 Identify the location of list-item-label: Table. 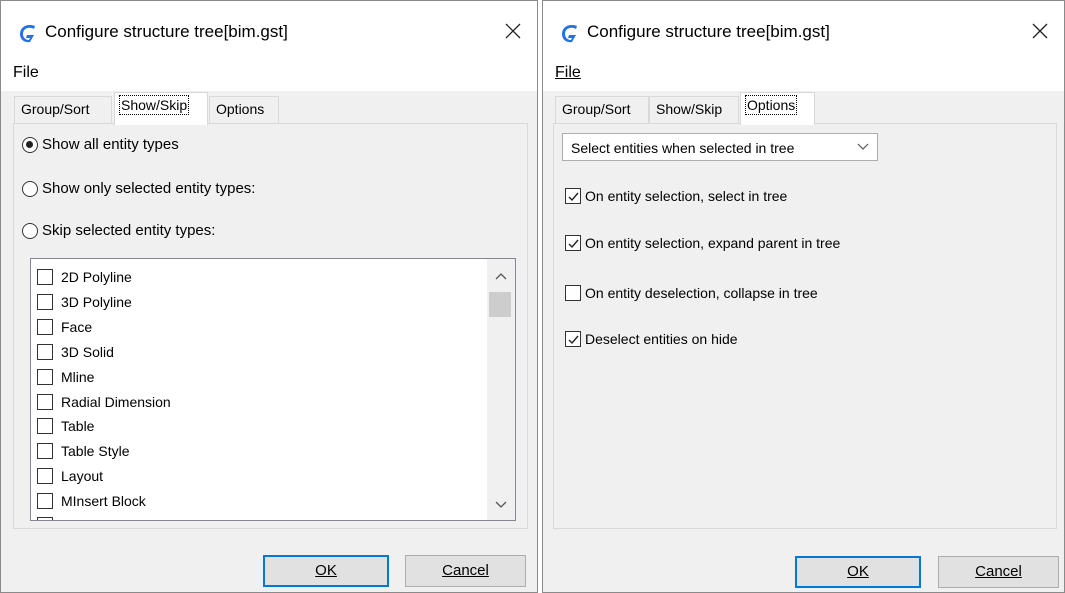
(78, 426).